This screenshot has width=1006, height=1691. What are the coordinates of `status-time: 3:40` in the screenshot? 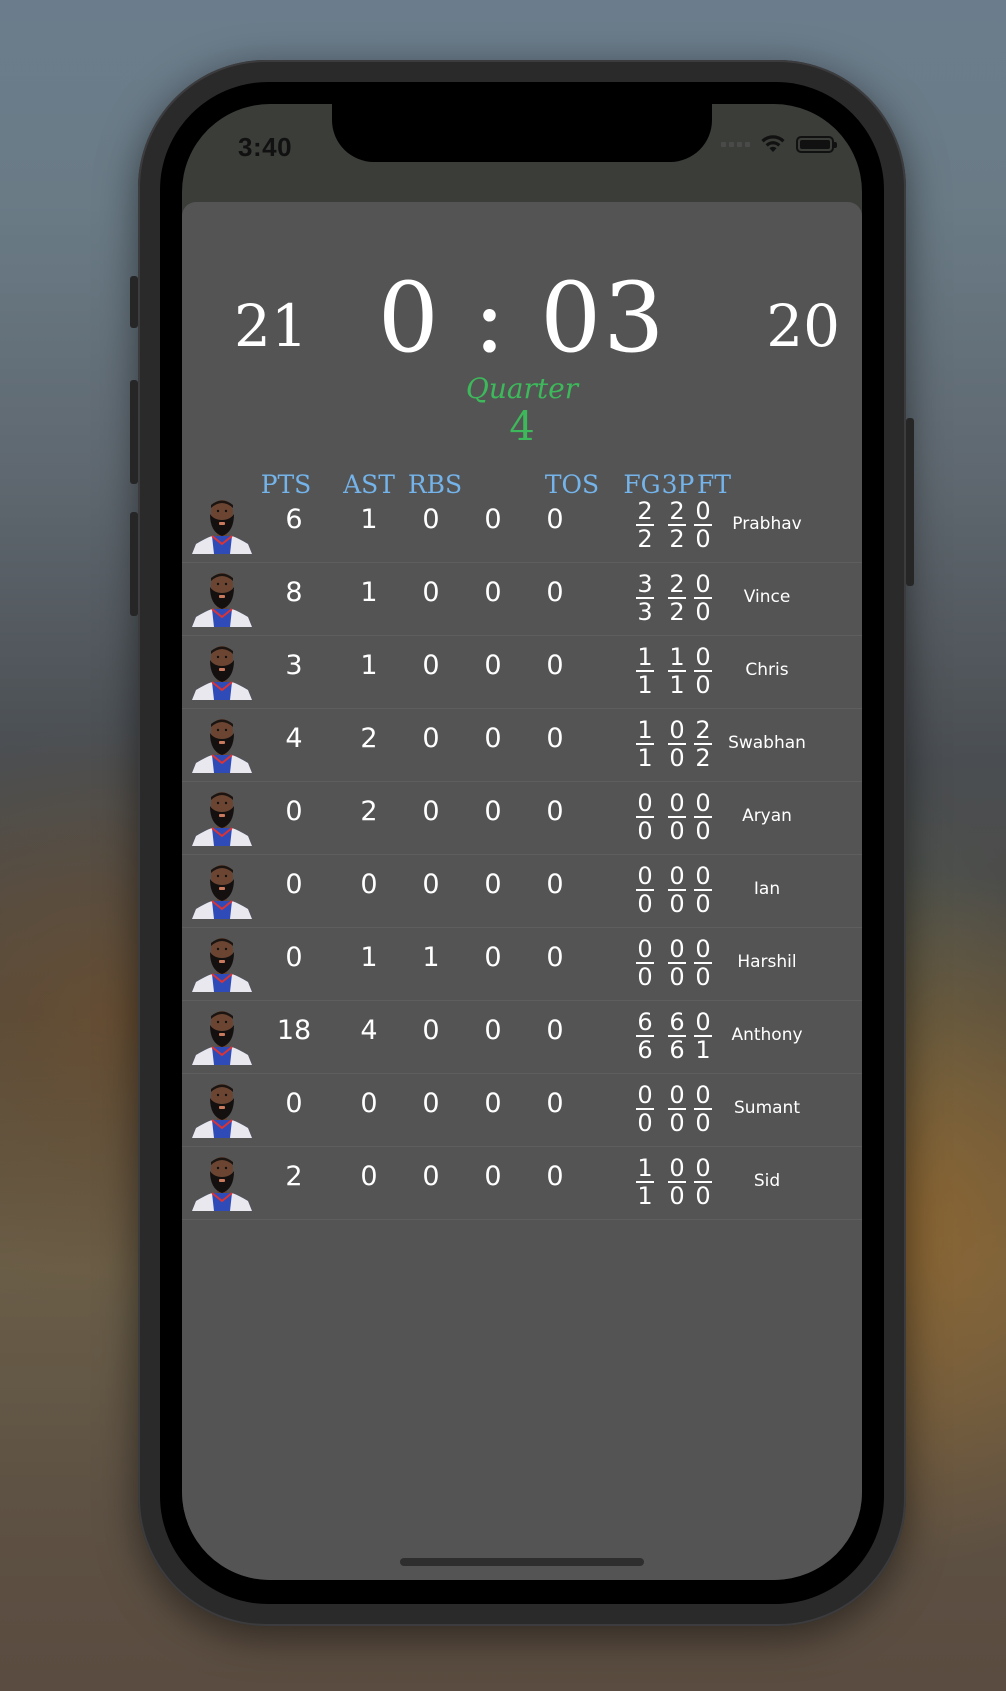 It's located at (265, 147).